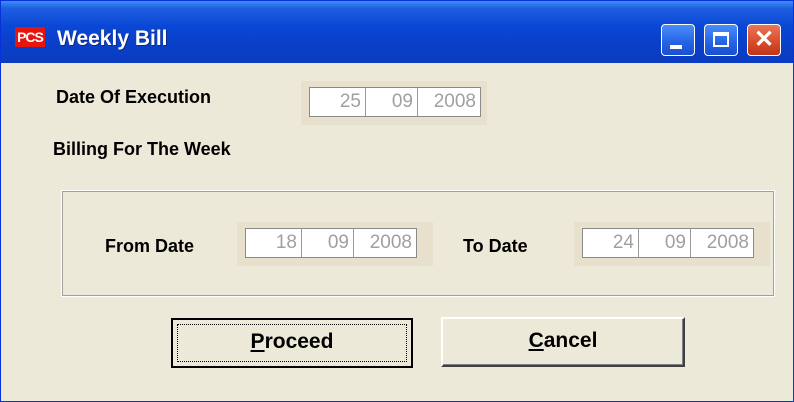 The height and width of the screenshot is (402, 794). I want to click on cancel-label: ancel, so click(570, 340).